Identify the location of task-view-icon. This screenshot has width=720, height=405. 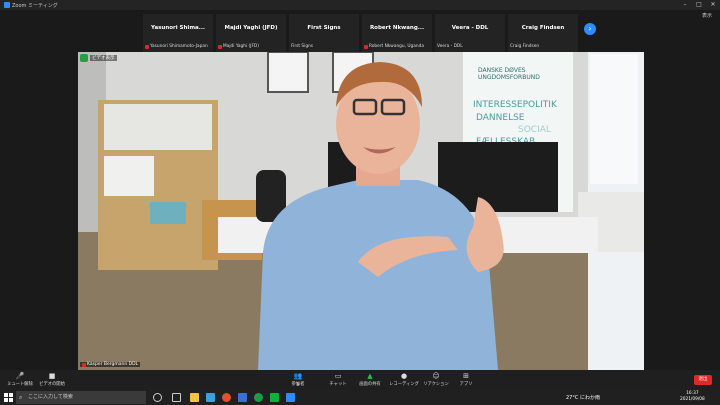
(157, 397).